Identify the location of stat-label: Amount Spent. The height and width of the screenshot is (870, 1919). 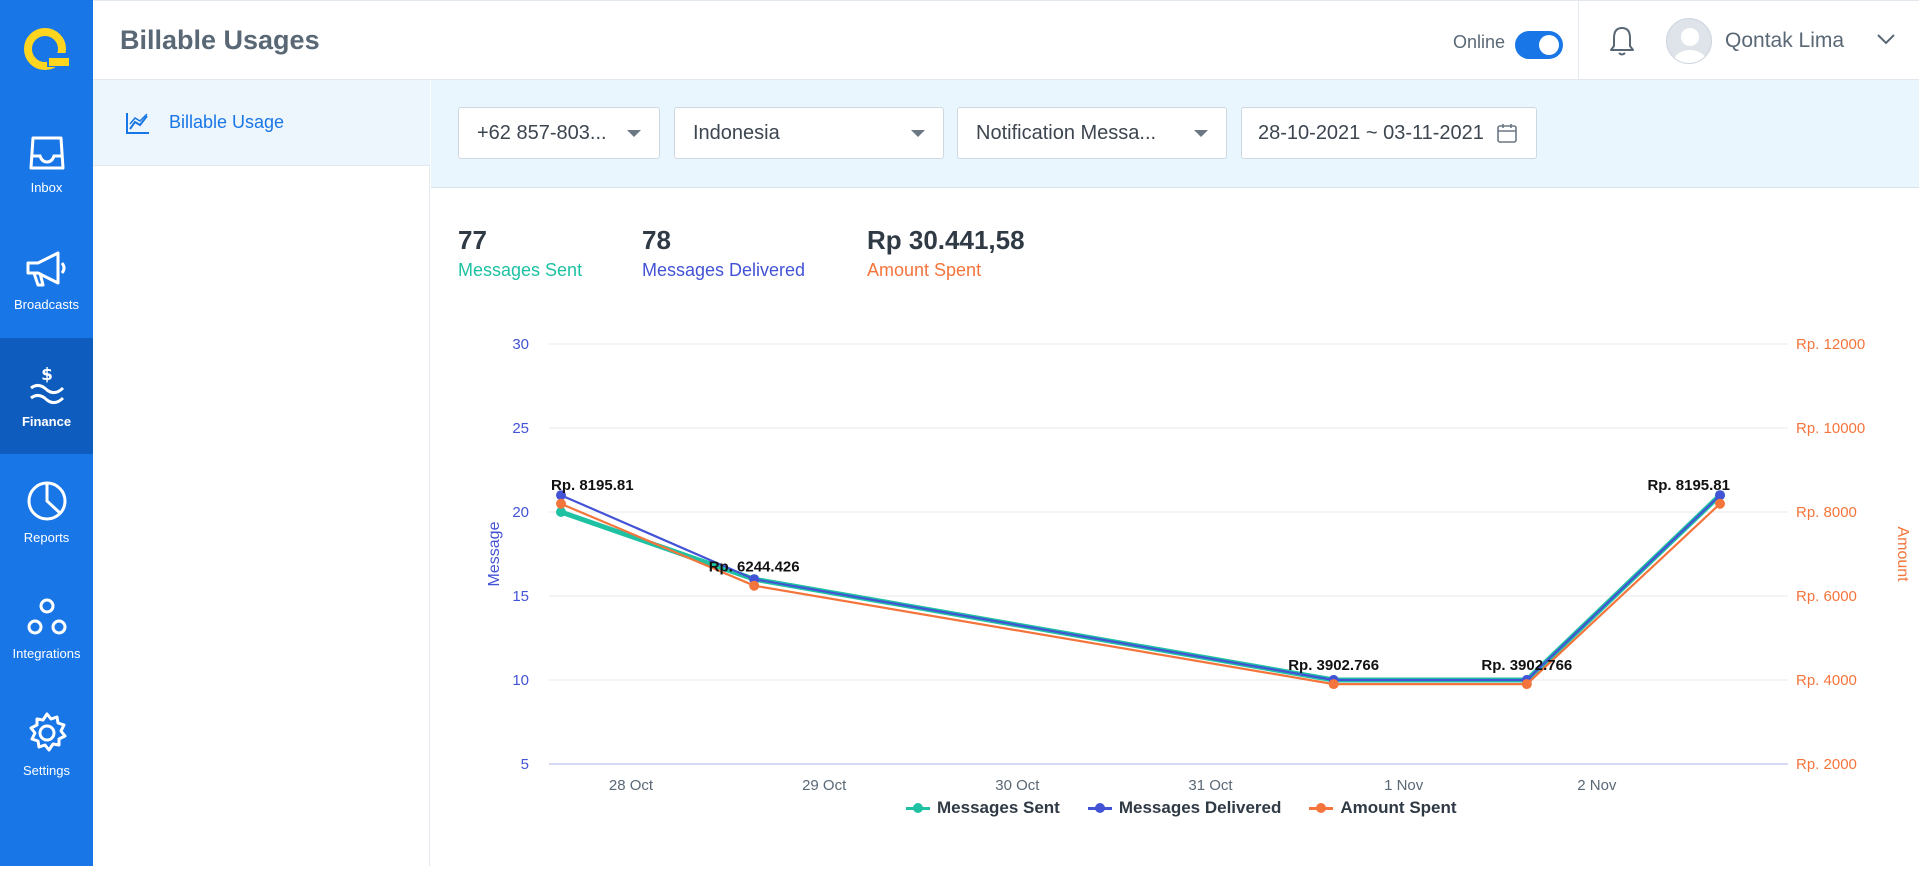
(924, 270).